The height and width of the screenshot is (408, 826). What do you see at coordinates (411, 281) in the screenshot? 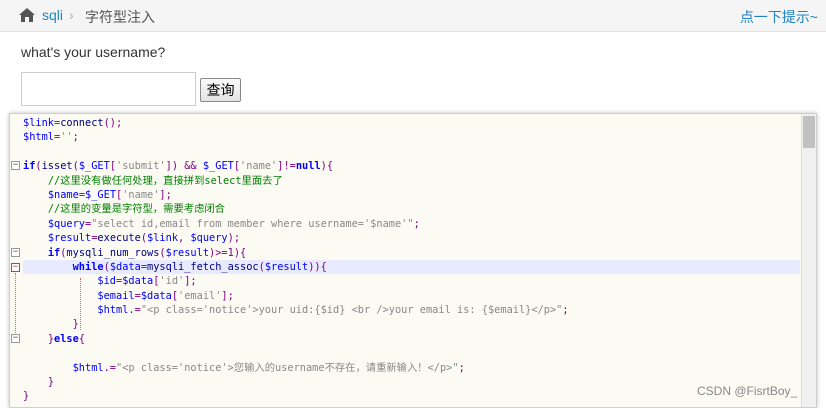
I see `code-line: $id=$data['id'];` at bounding box center [411, 281].